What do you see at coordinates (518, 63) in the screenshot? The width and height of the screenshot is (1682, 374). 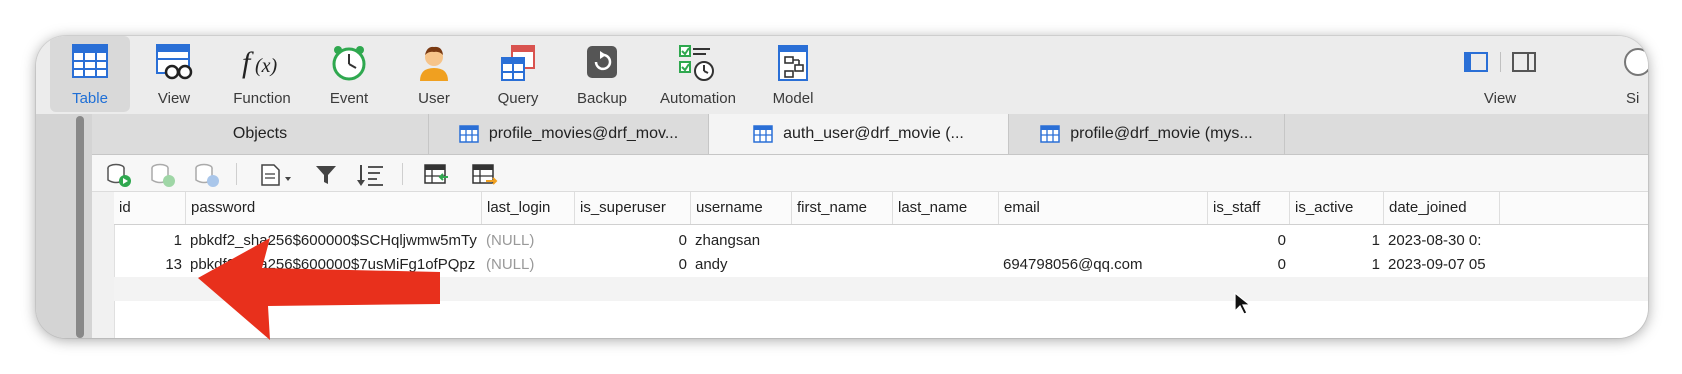 I see `query-icon` at bounding box center [518, 63].